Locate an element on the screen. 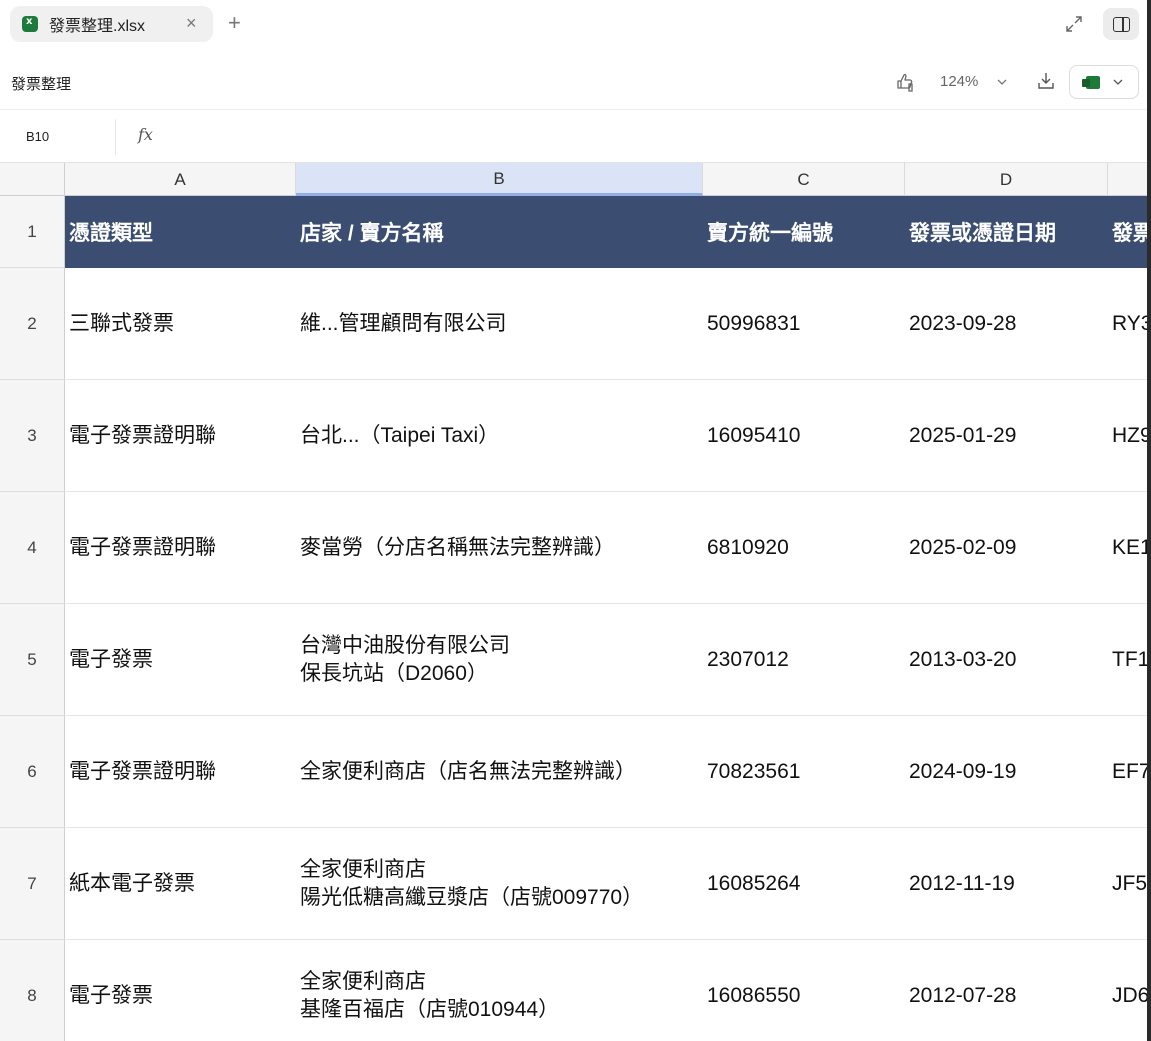 This screenshot has height=1041, width=1151. row-header: 2 is located at coordinates (32, 324).